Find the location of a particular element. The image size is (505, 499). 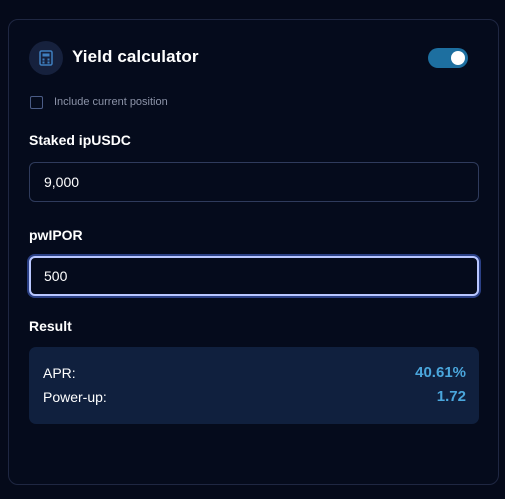

include-position-option: Include current position is located at coordinates (99, 102).